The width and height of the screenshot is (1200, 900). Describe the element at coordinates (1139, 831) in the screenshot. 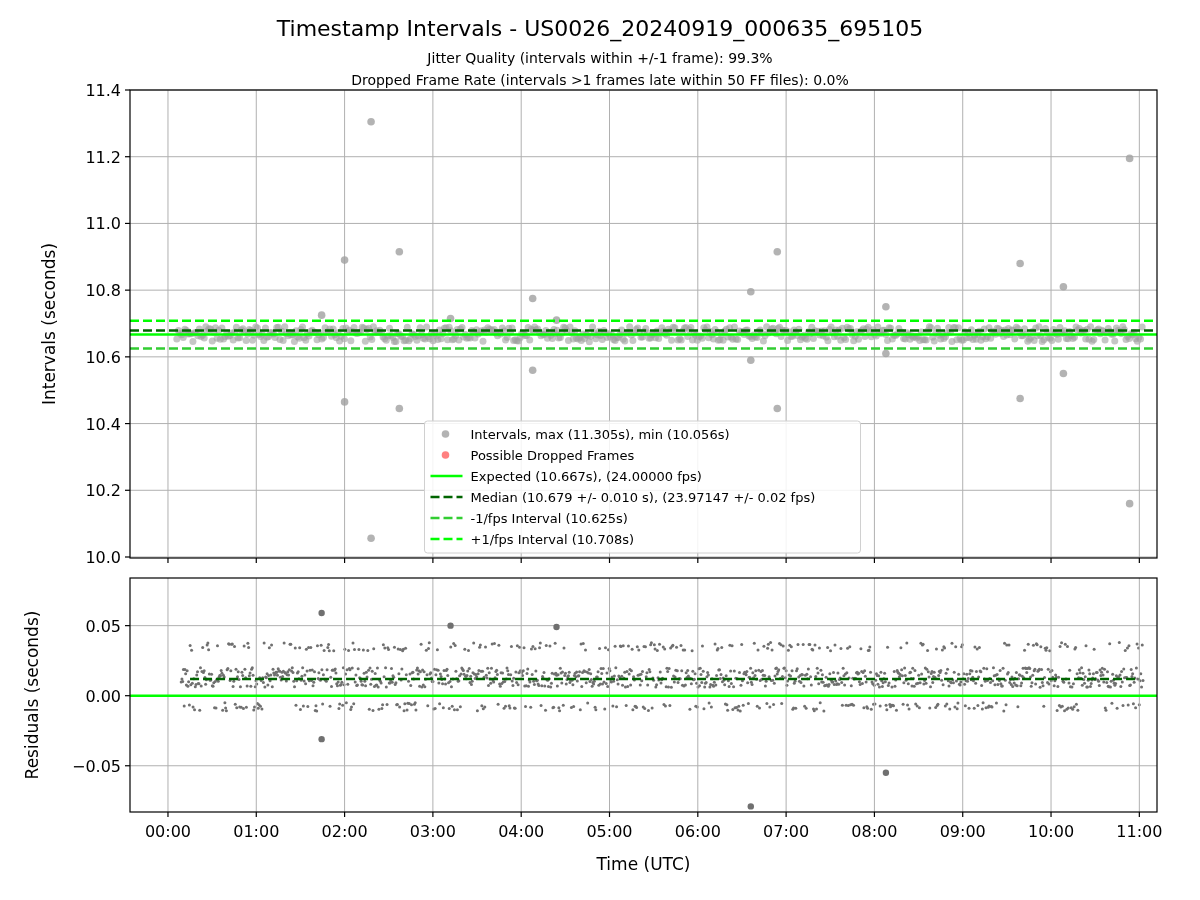

I see `tick-label: 11:00` at that location.